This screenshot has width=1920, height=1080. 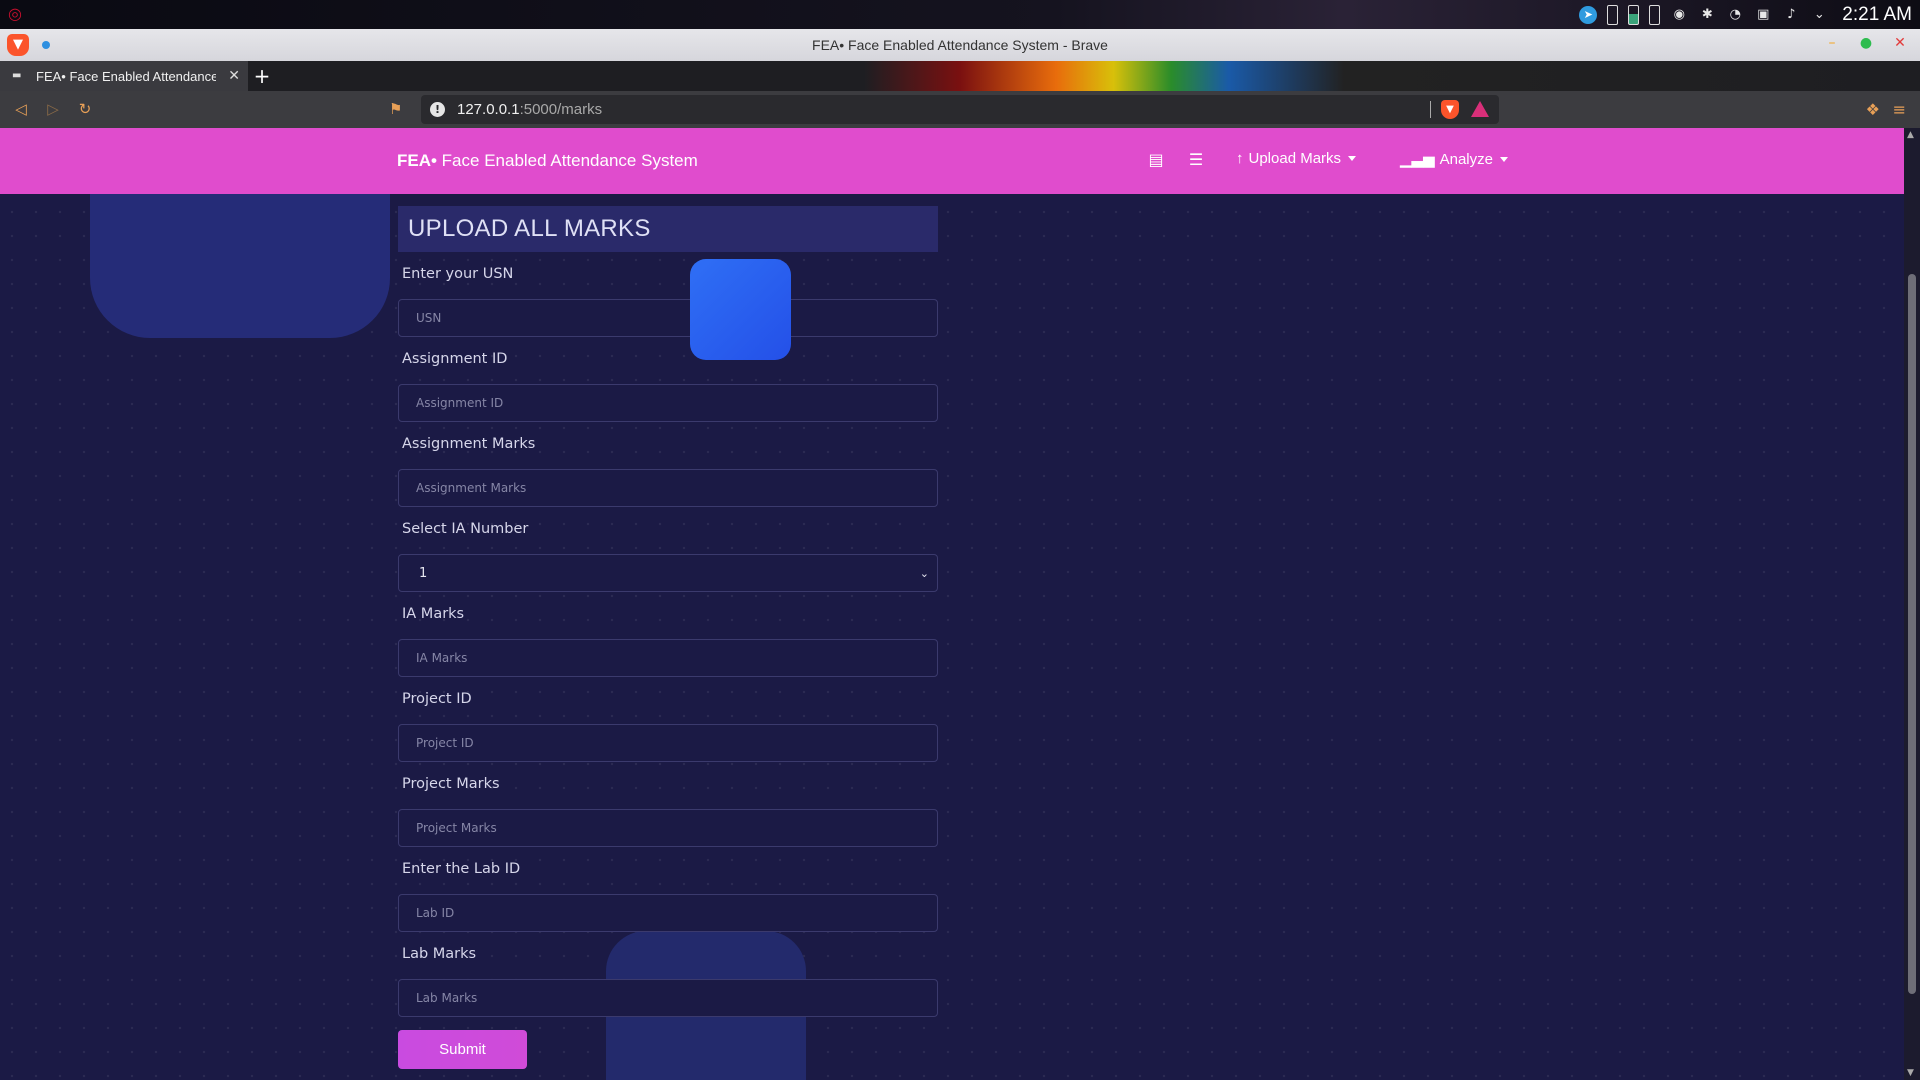 What do you see at coordinates (455, 359) in the screenshot?
I see `assignment-id-label: Assignment ID` at bounding box center [455, 359].